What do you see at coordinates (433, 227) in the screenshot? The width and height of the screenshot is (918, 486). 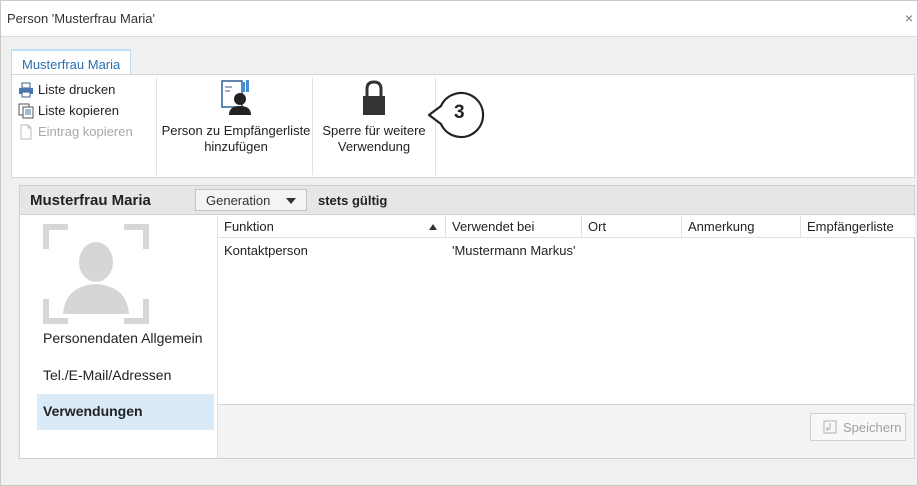 I see `sort-asc-icon` at bounding box center [433, 227].